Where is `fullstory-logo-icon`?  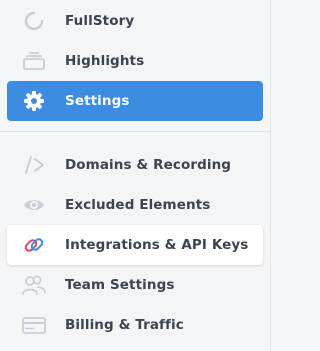
fullstory-logo-icon is located at coordinates (34, 21).